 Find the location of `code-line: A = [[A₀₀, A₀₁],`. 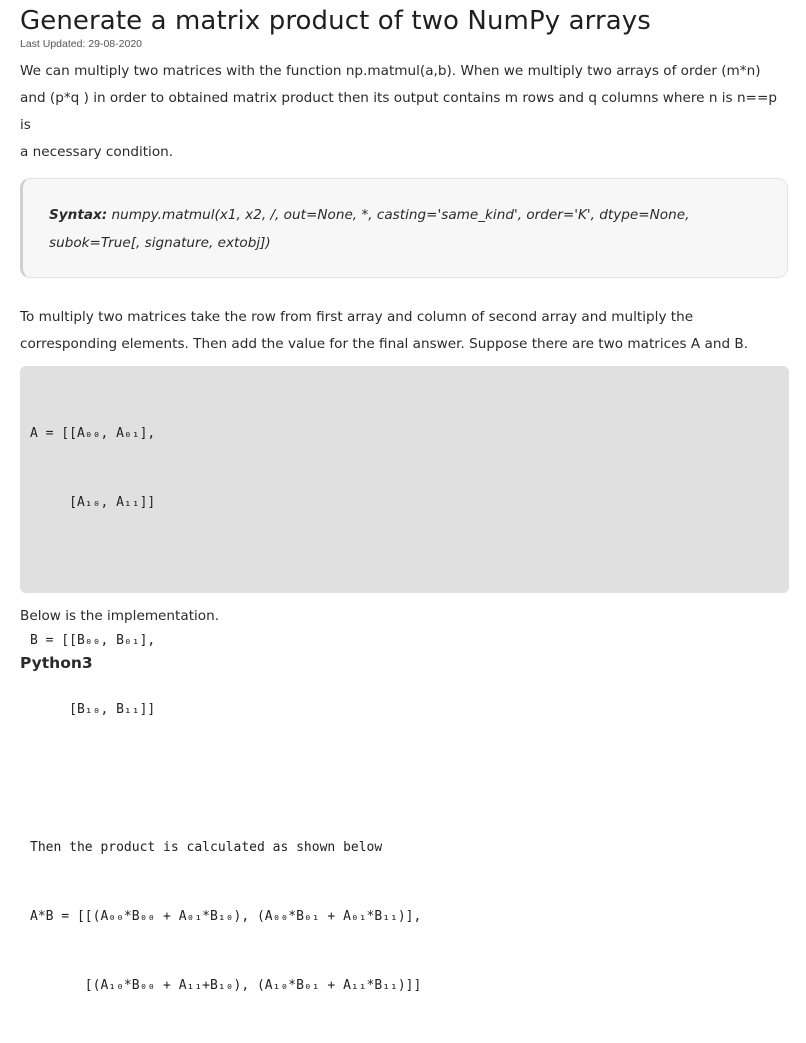

code-line: A = [[A₀₀, A₀₁], is located at coordinates (93, 433).